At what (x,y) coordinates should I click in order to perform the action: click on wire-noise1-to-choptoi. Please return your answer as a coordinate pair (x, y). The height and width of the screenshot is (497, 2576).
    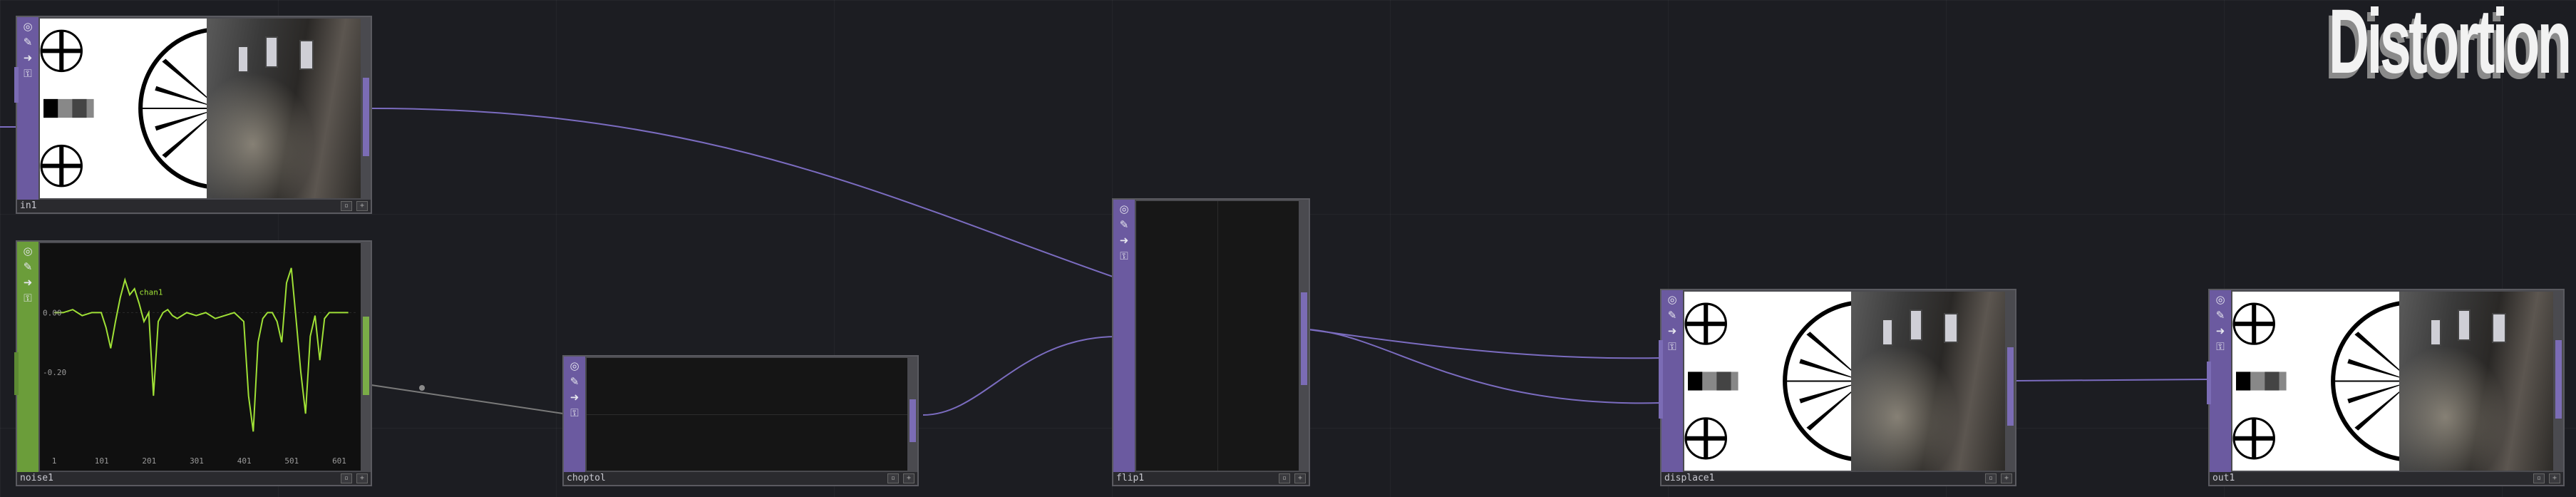
    Looking at the image, I should click on (467, 399).